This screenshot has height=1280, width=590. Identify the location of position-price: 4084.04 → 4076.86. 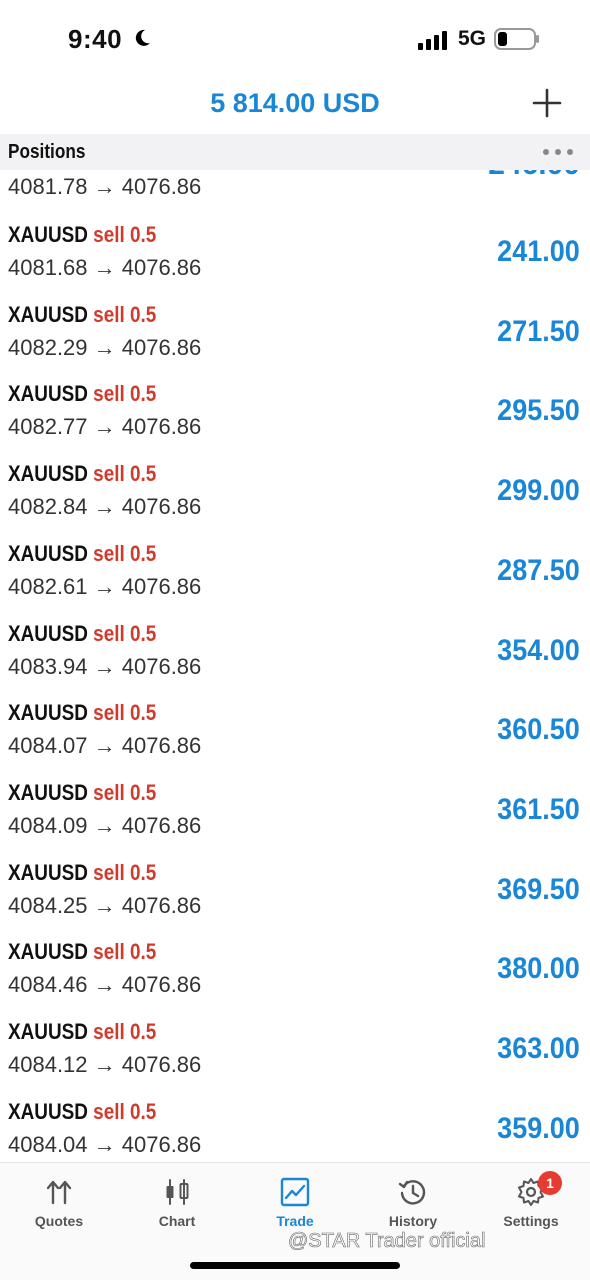
(105, 1144).